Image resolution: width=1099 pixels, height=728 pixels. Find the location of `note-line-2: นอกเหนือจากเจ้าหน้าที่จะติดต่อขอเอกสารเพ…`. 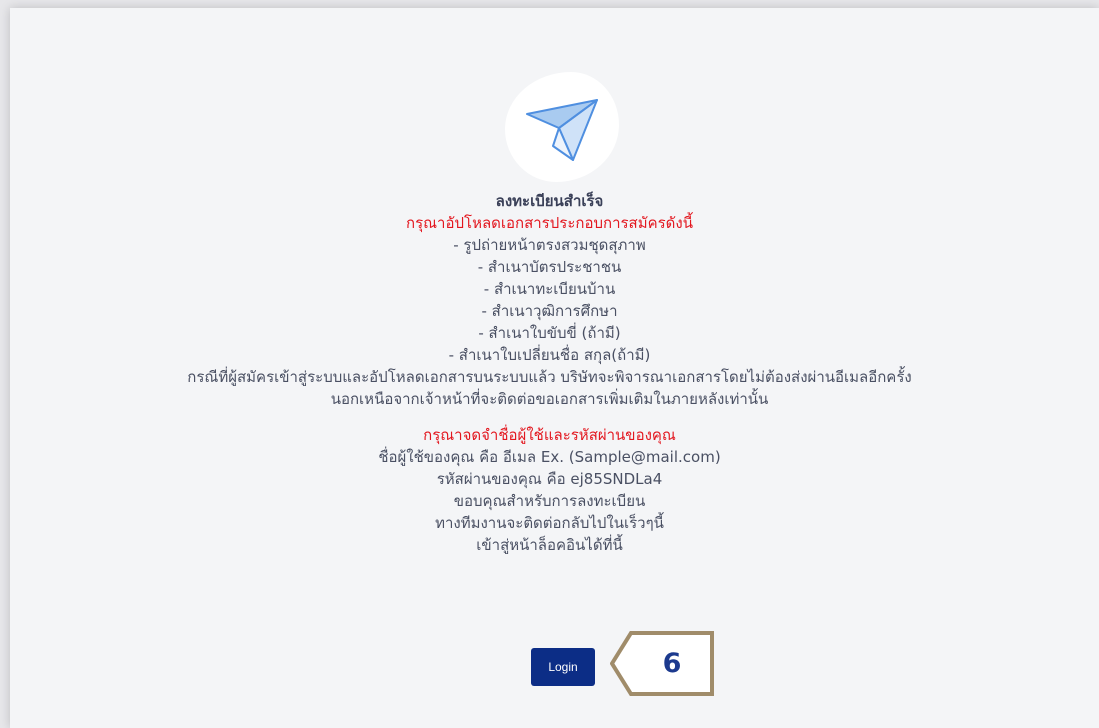

note-line-2: นอกเหนือจากเจ้าหน้าที่จะติดต่อขอเอกสารเพ… is located at coordinates (549, 399).